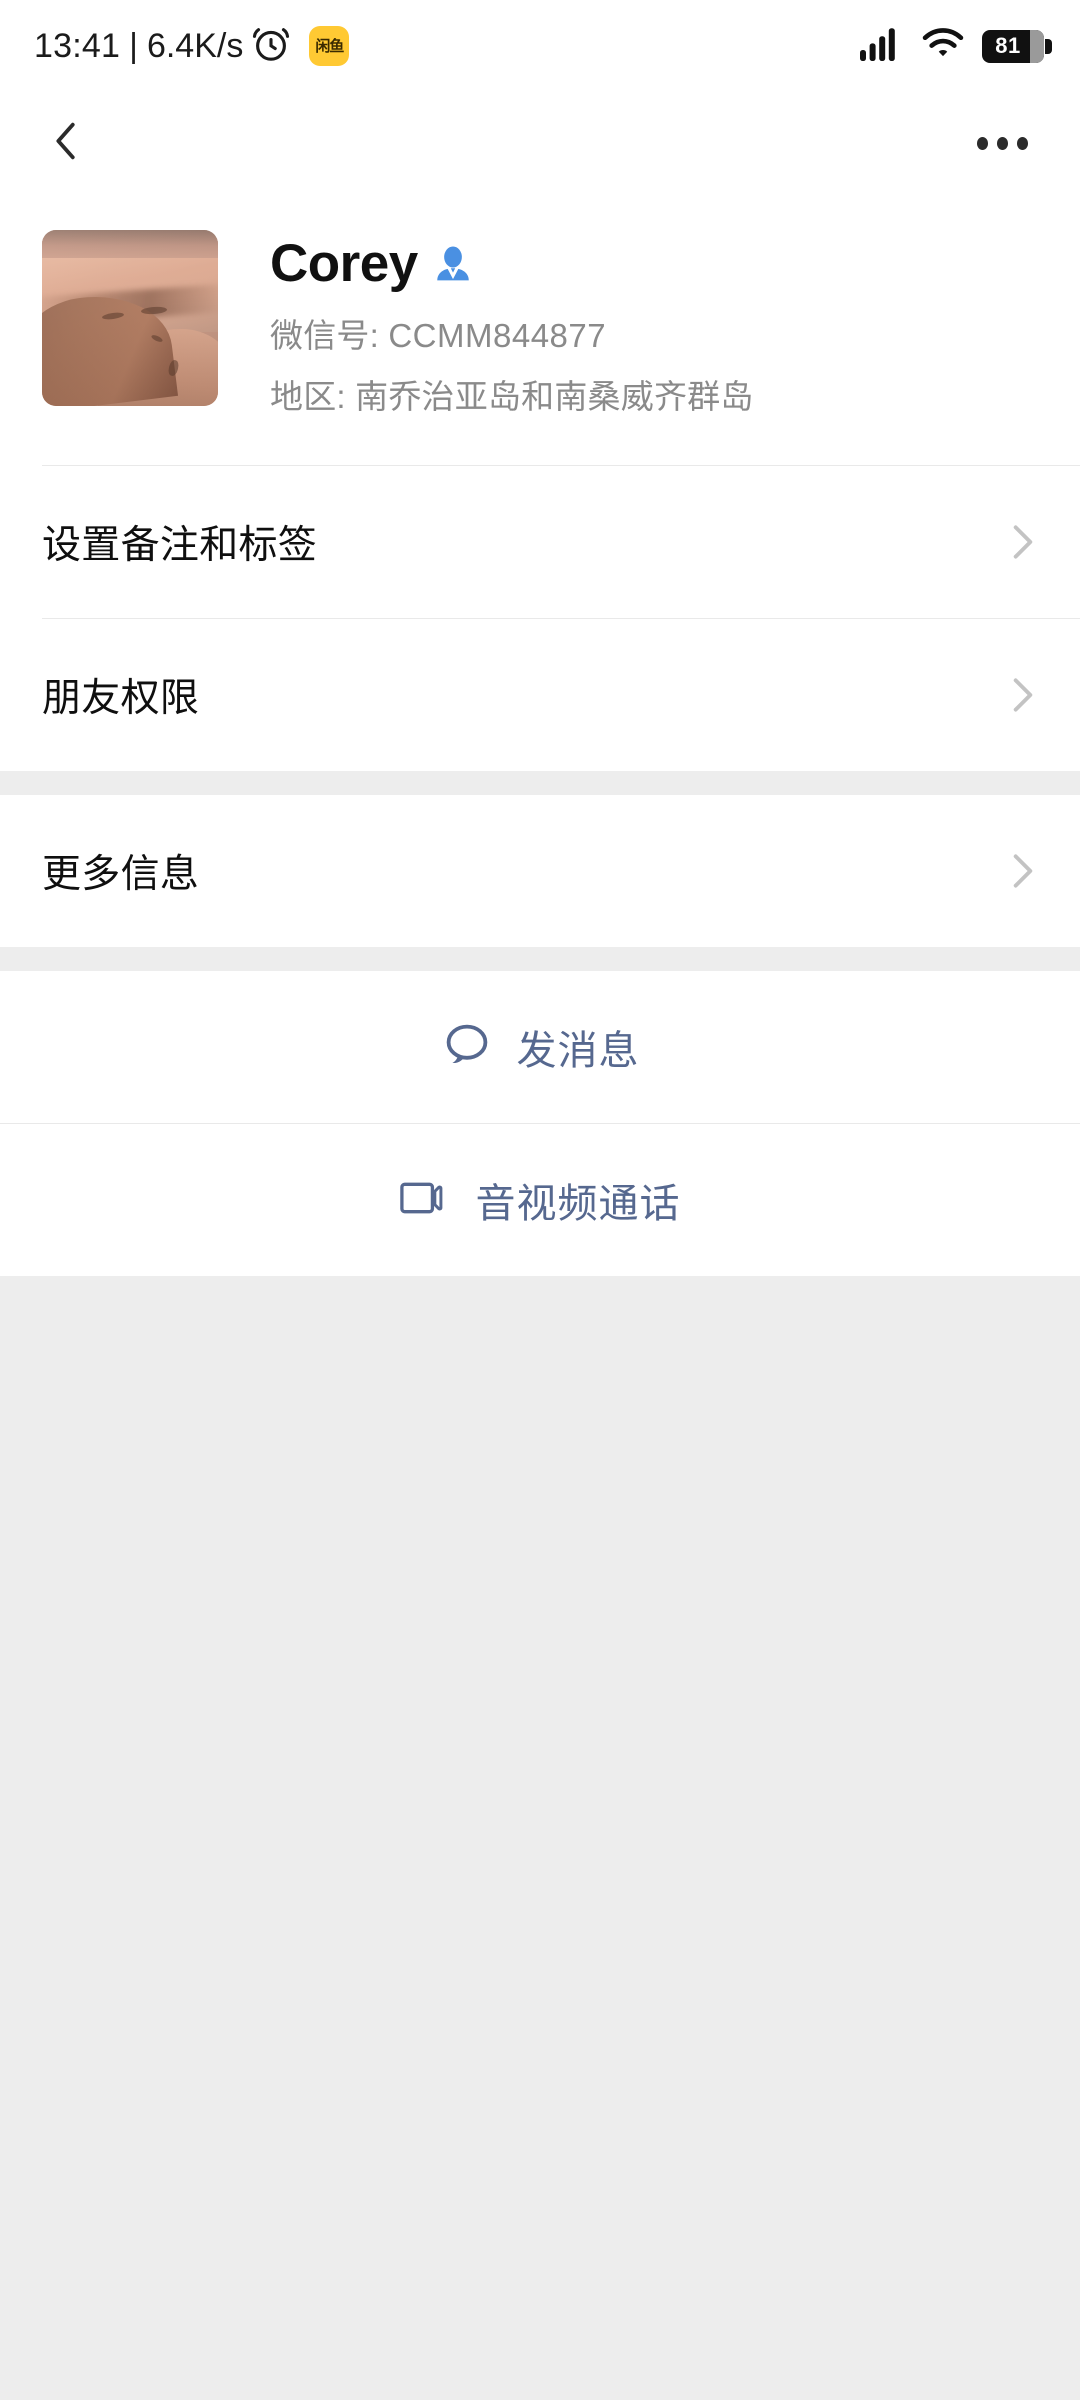 The height and width of the screenshot is (2400, 1080). I want to click on more-horizontal-icon, so click(982, 143).